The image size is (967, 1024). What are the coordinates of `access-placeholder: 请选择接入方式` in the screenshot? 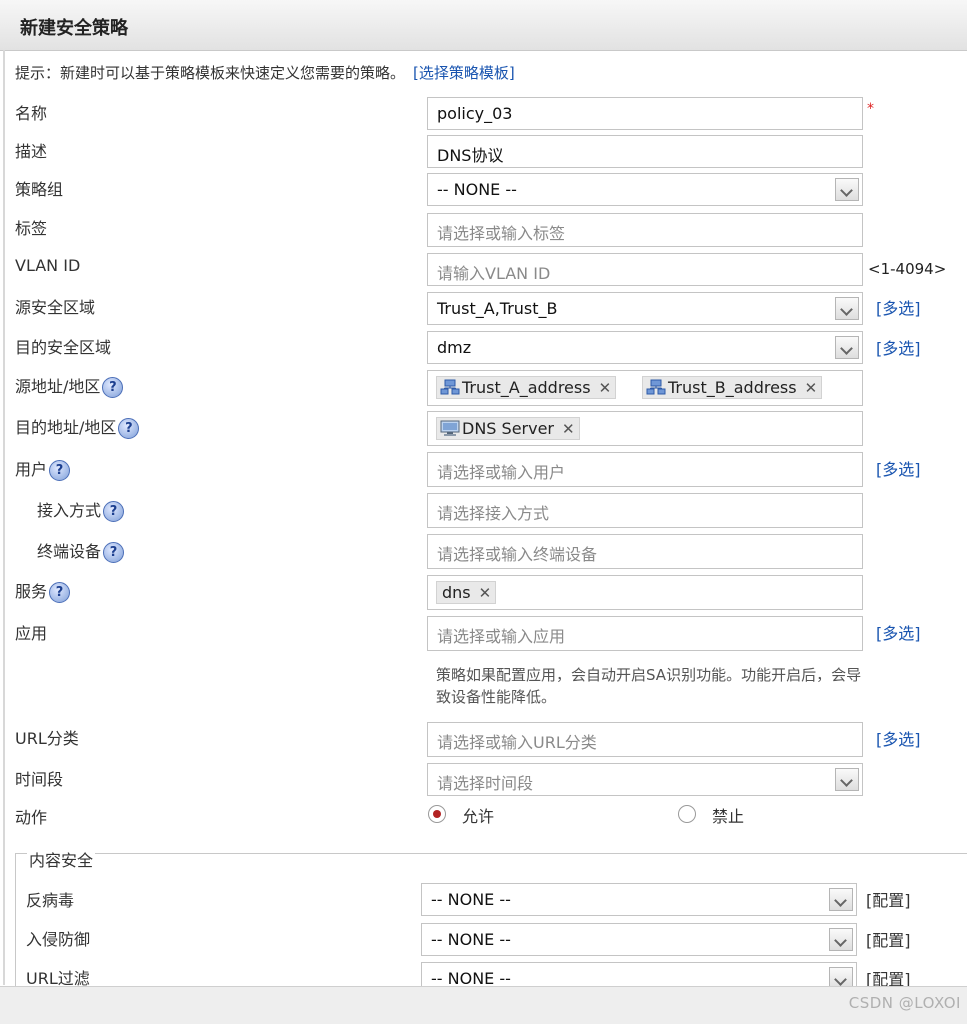 It's located at (493, 513).